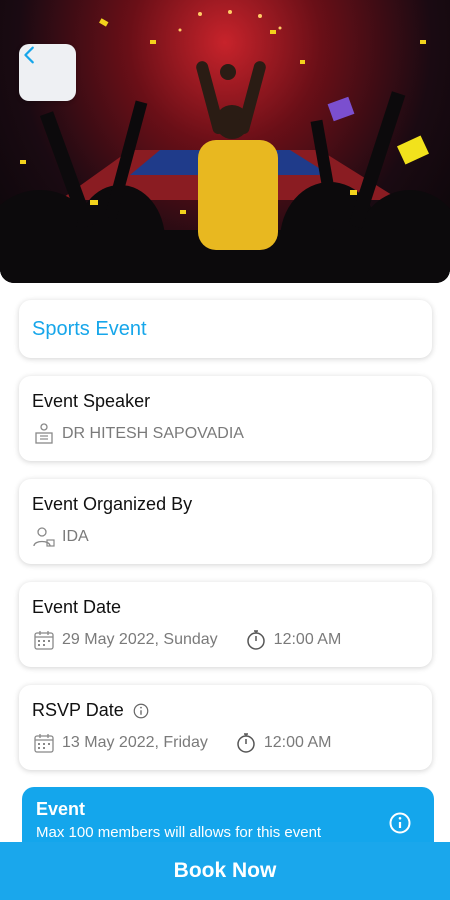  What do you see at coordinates (225, 329) in the screenshot?
I see `event-title-card: Sports Event` at bounding box center [225, 329].